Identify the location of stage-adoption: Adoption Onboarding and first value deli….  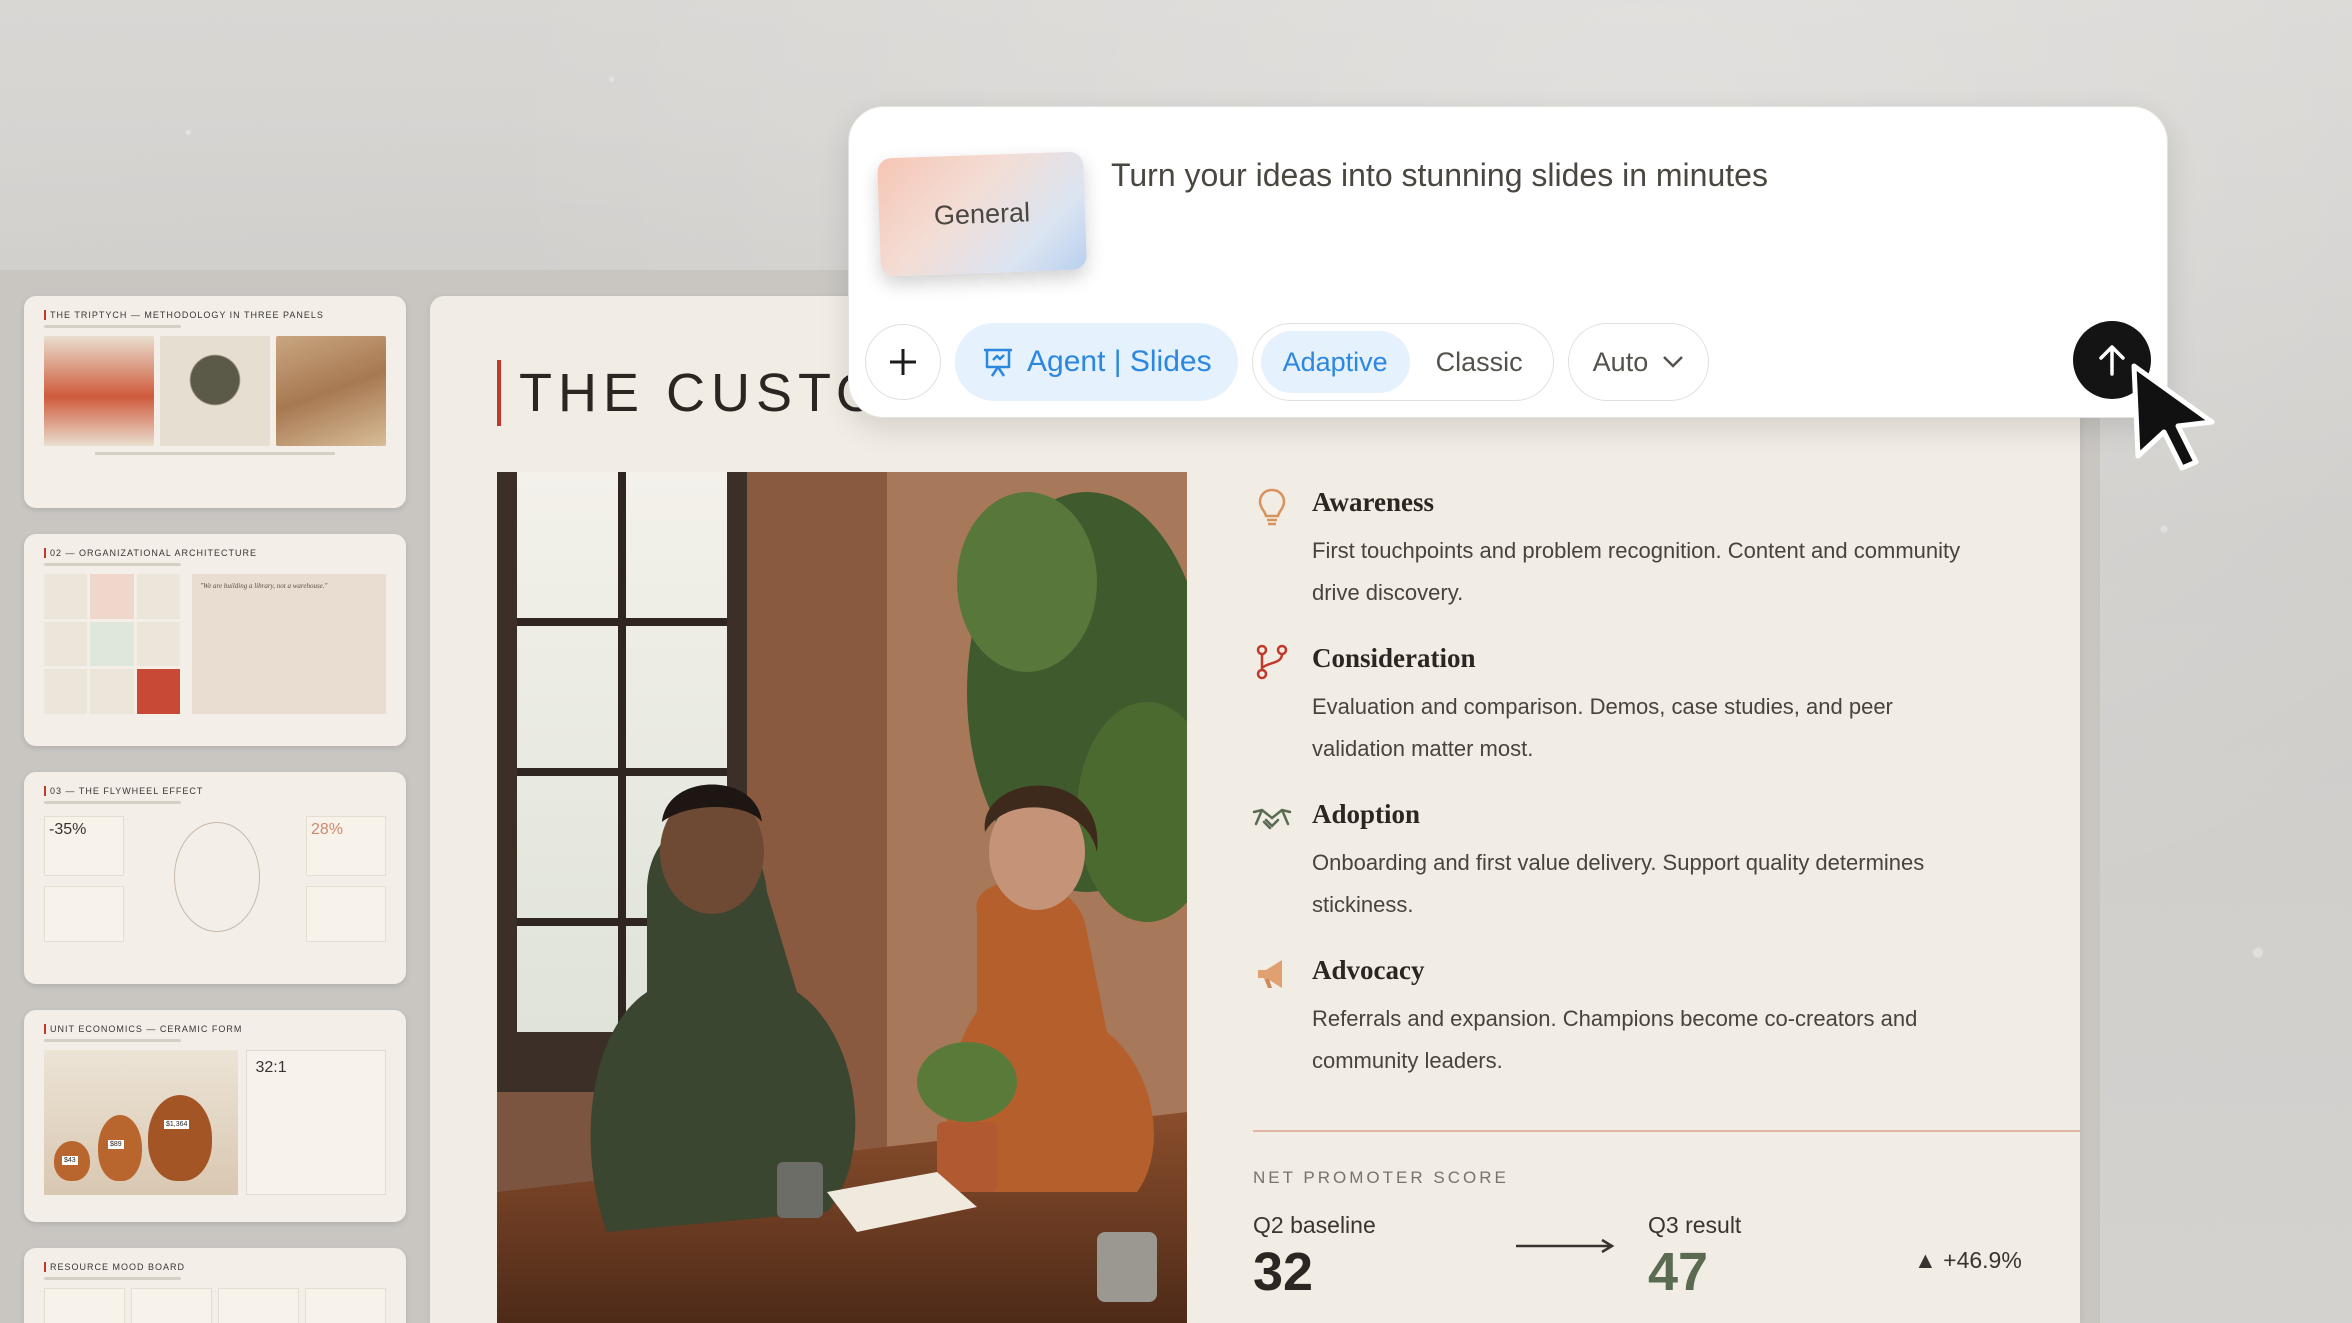
(1620, 859).